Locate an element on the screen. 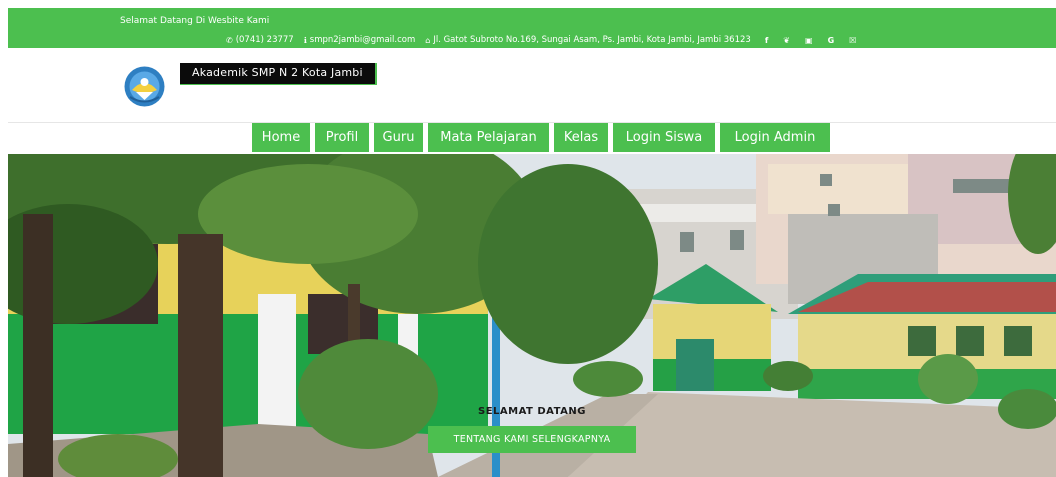 This screenshot has width=1056, height=477. nav-guru: Guru is located at coordinates (398, 137).